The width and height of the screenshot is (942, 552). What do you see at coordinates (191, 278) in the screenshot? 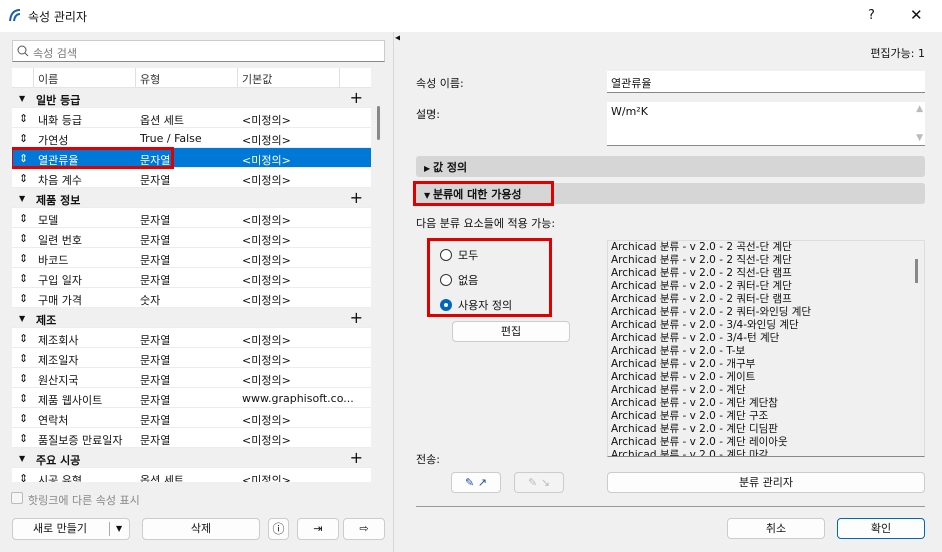
I see `table-row: ⇕ 구입 일자 문자열 <미정의>` at bounding box center [191, 278].